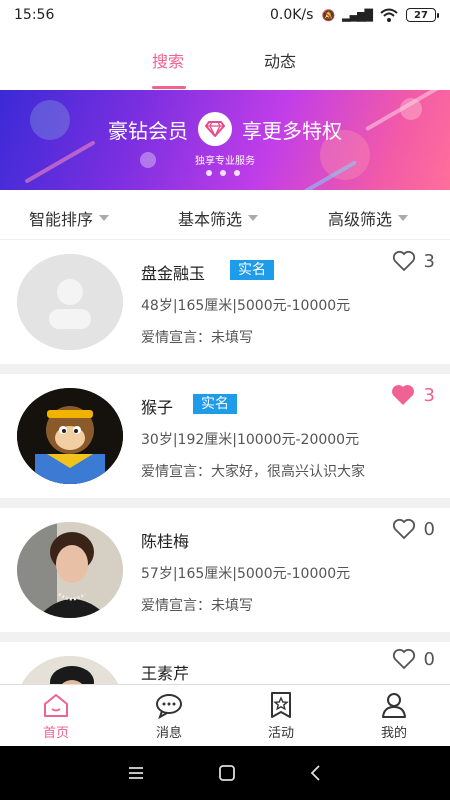  What do you see at coordinates (281, 705) in the screenshot?
I see `activity-icon` at bounding box center [281, 705].